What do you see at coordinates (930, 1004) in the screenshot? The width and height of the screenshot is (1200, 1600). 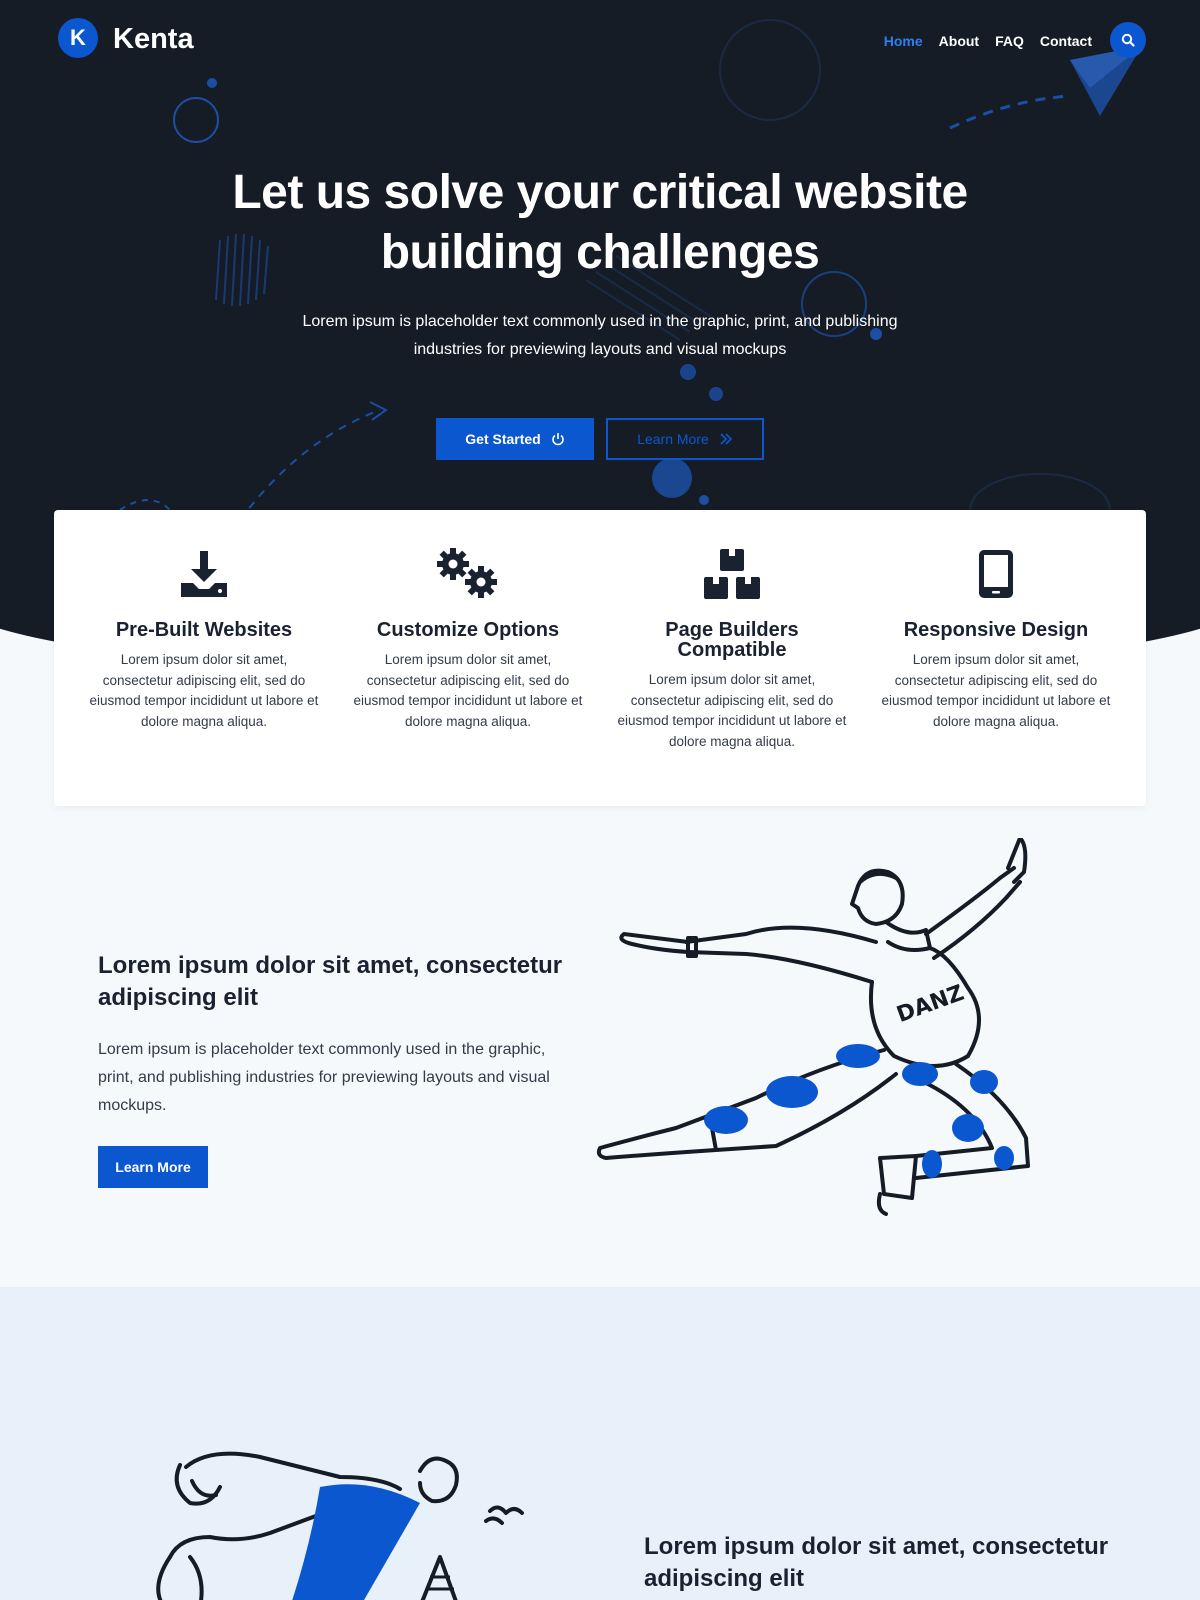 I see `shirt-text: DANZ` at bounding box center [930, 1004].